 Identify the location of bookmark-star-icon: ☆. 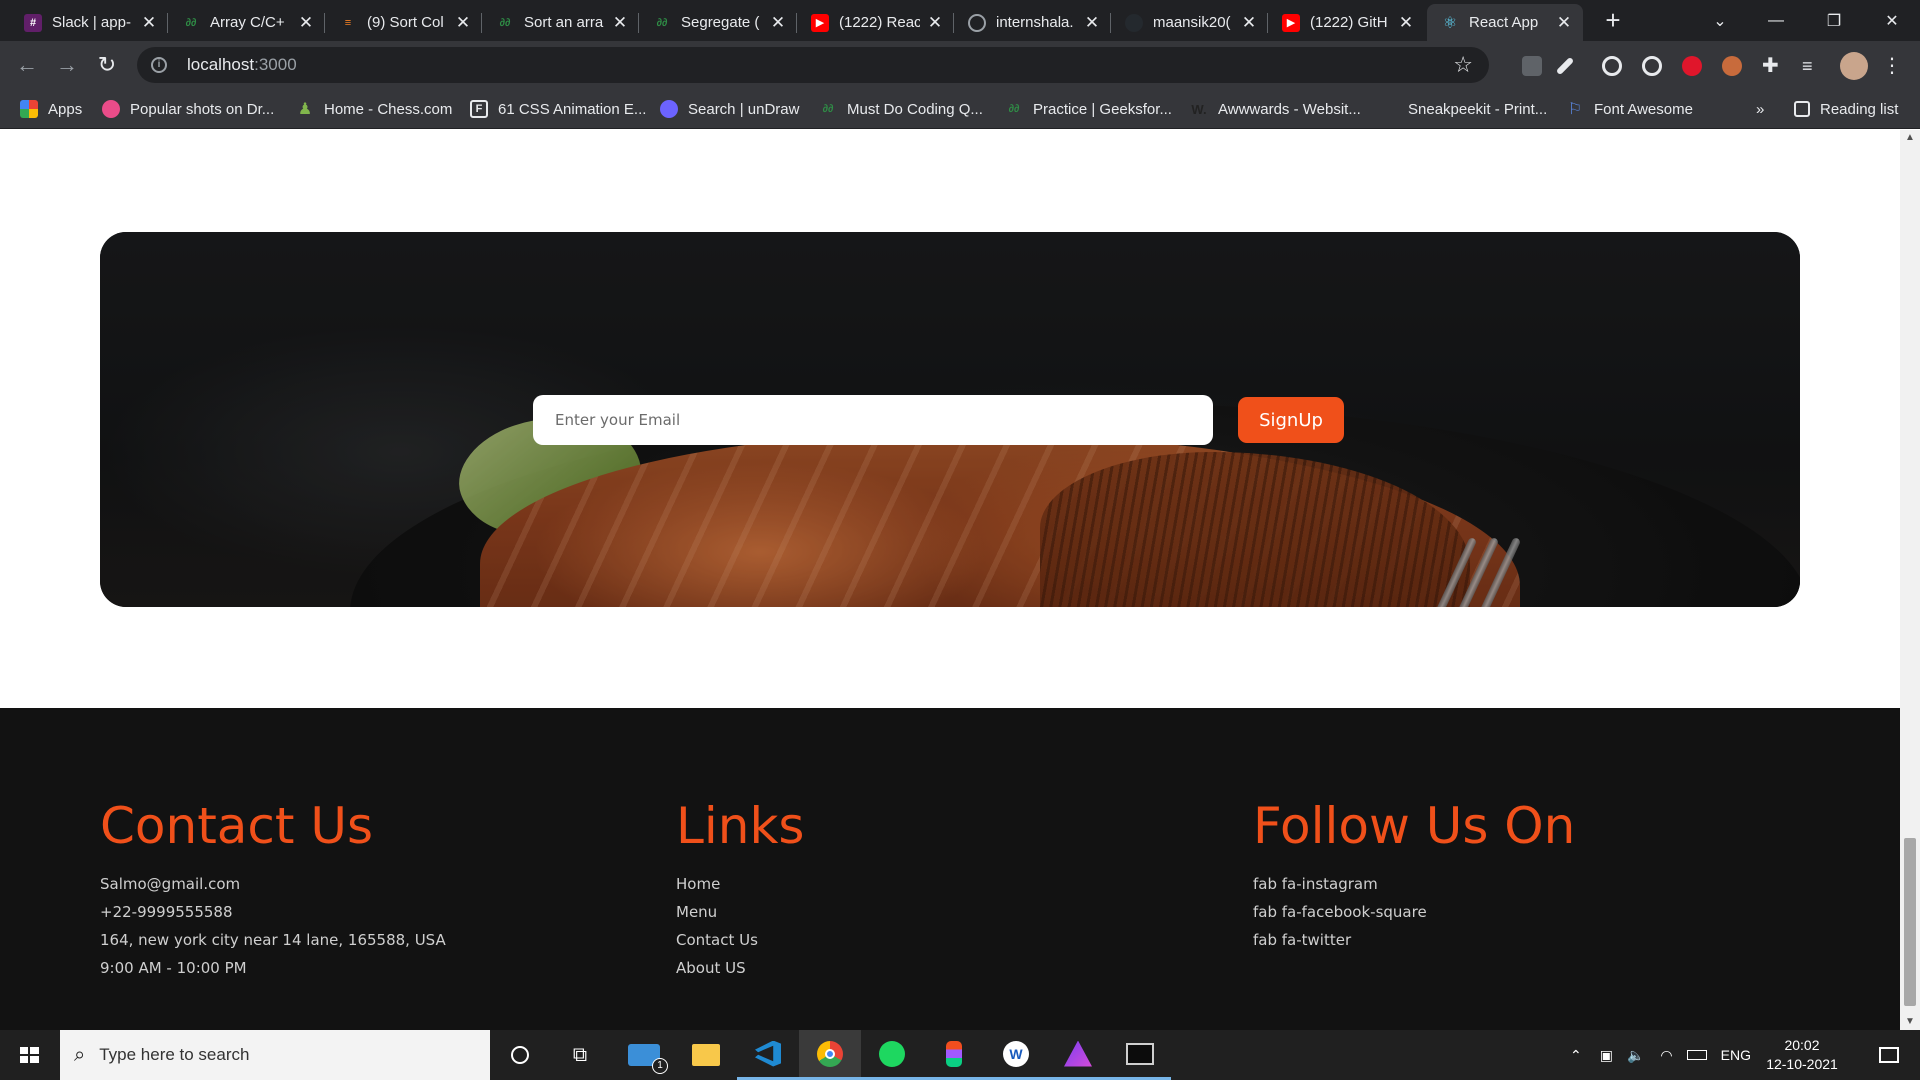
(1463, 65).